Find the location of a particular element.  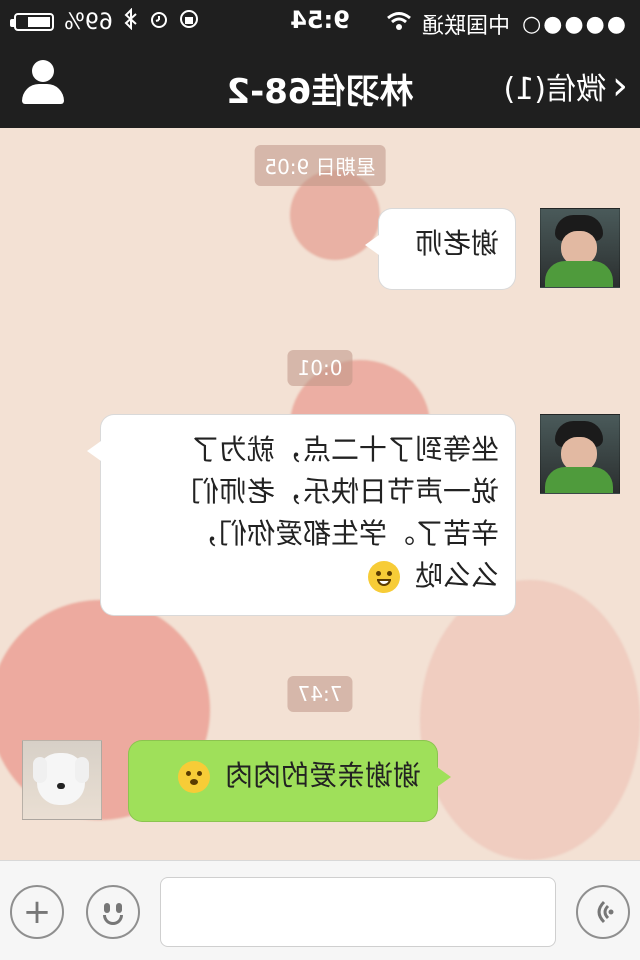

plus-icon: + is located at coordinates (37, 912).